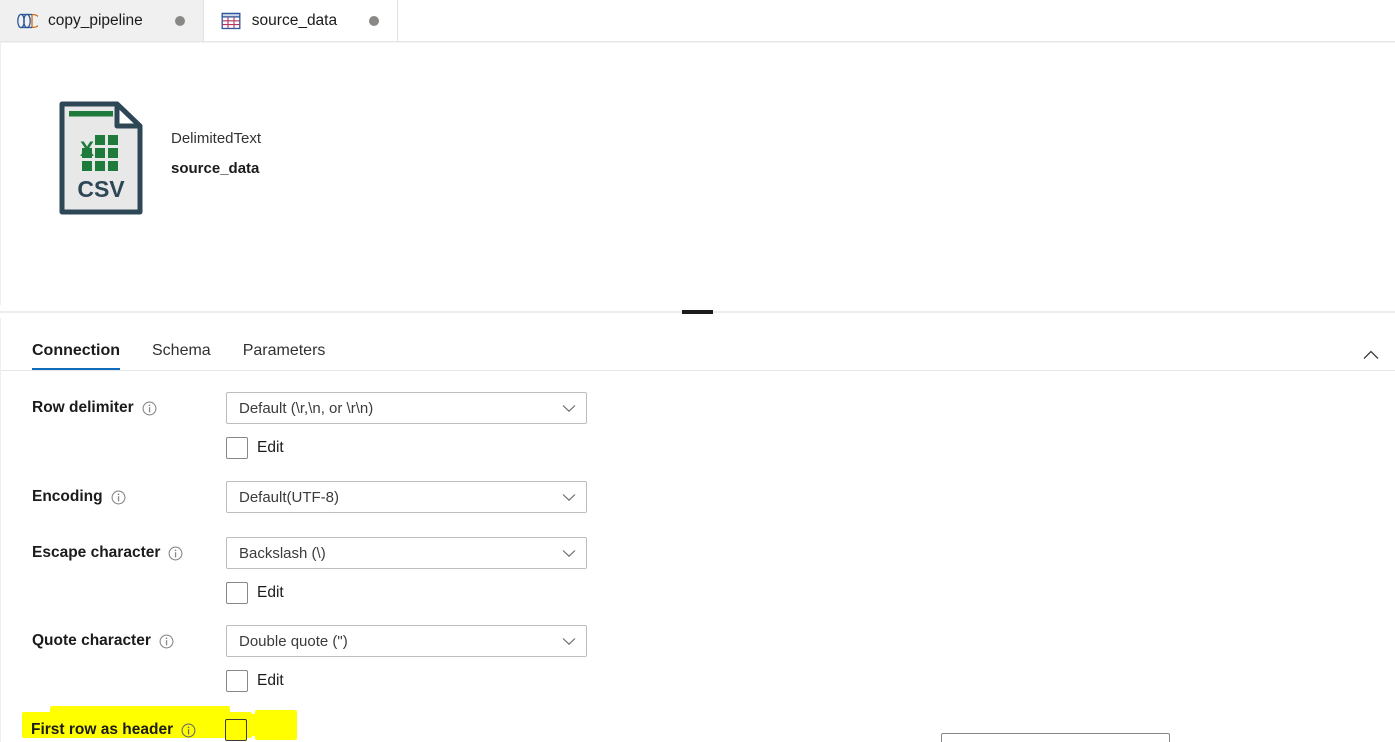  What do you see at coordinates (406, 426) in the screenshot?
I see `row-delimiter-control: Default (\r,\n, or \r\n) Edit` at bounding box center [406, 426].